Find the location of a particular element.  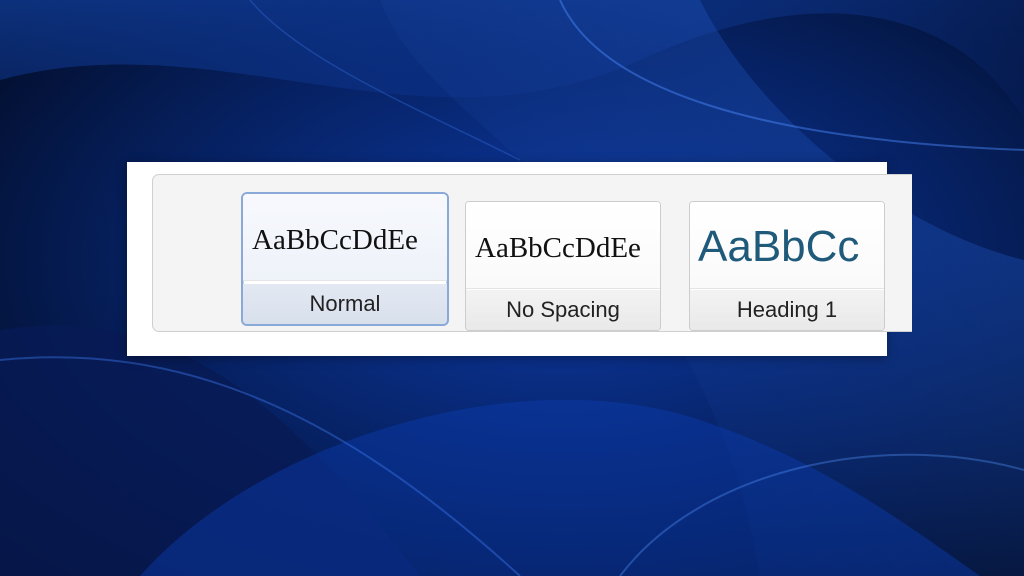

style-tile-no-spacing: AaBbCcDdEe No Spacing is located at coordinates (563, 266).